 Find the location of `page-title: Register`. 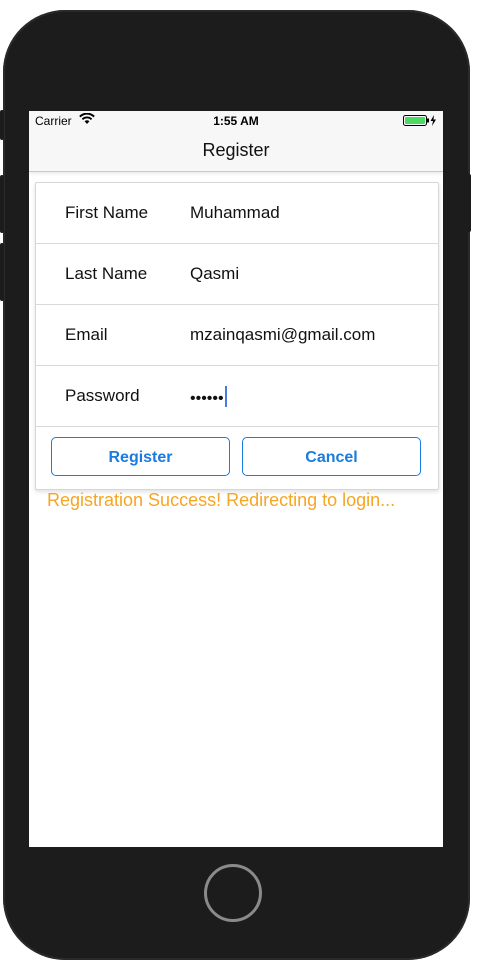

page-title: Register is located at coordinates (236, 150).